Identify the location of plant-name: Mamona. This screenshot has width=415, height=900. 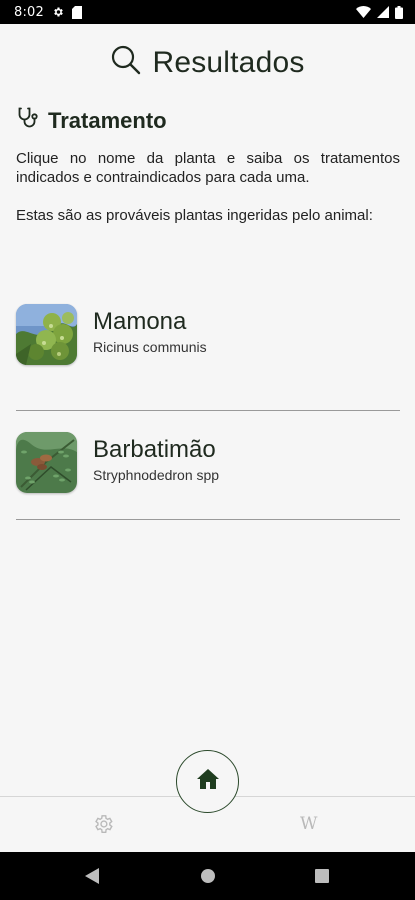
(150, 322).